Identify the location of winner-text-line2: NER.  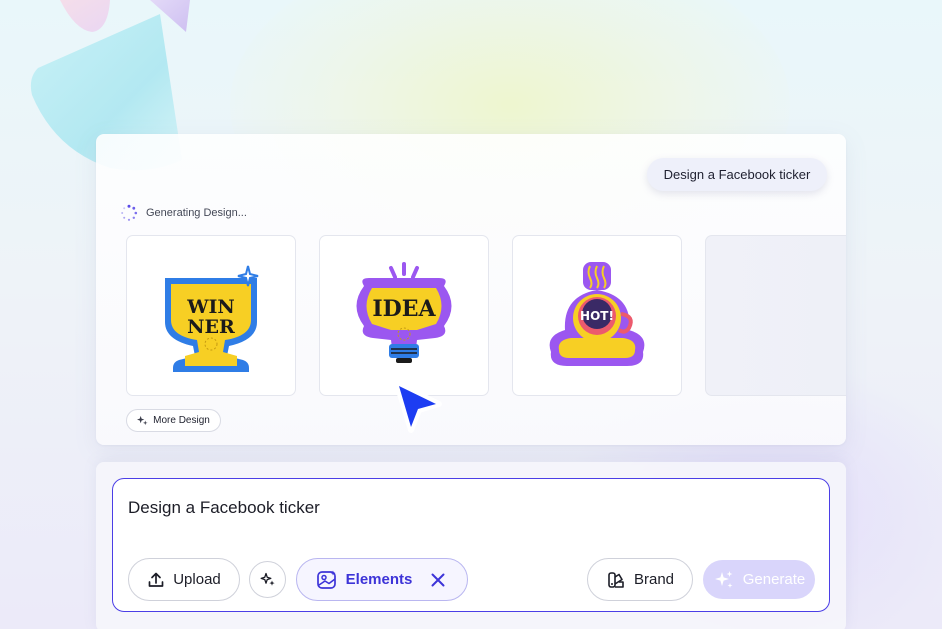
(211, 327).